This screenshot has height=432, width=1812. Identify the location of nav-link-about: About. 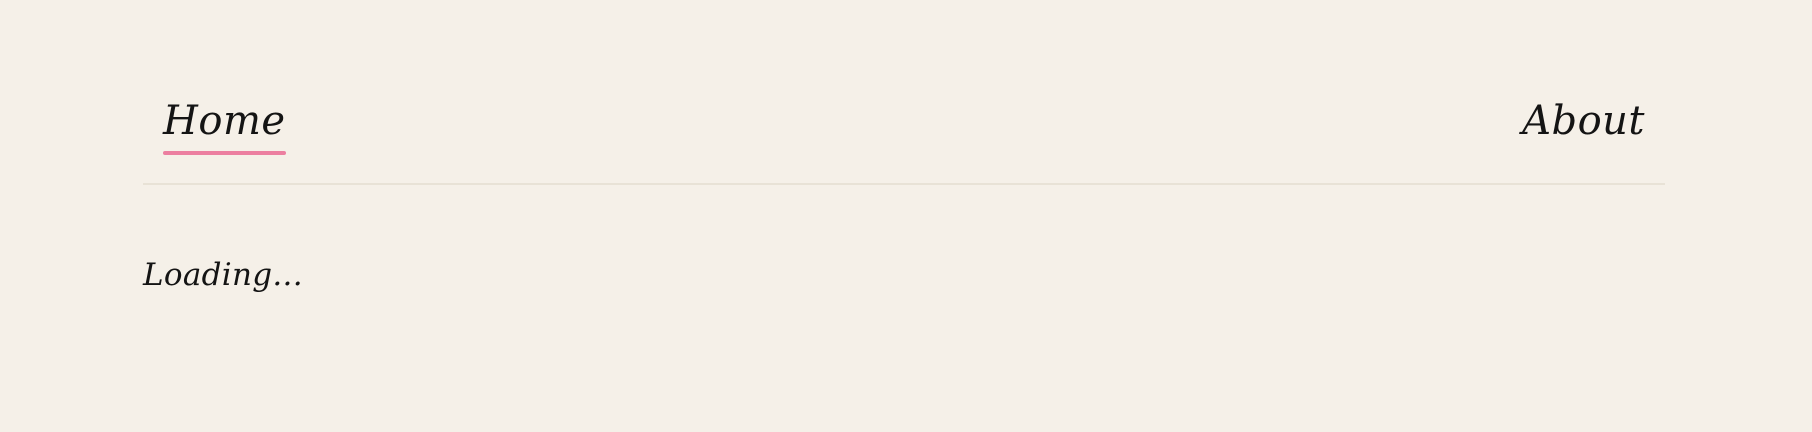
(1583, 121).